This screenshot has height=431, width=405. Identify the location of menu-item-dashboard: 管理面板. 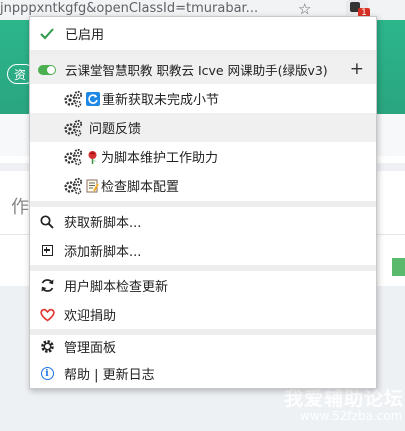
(203, 346).